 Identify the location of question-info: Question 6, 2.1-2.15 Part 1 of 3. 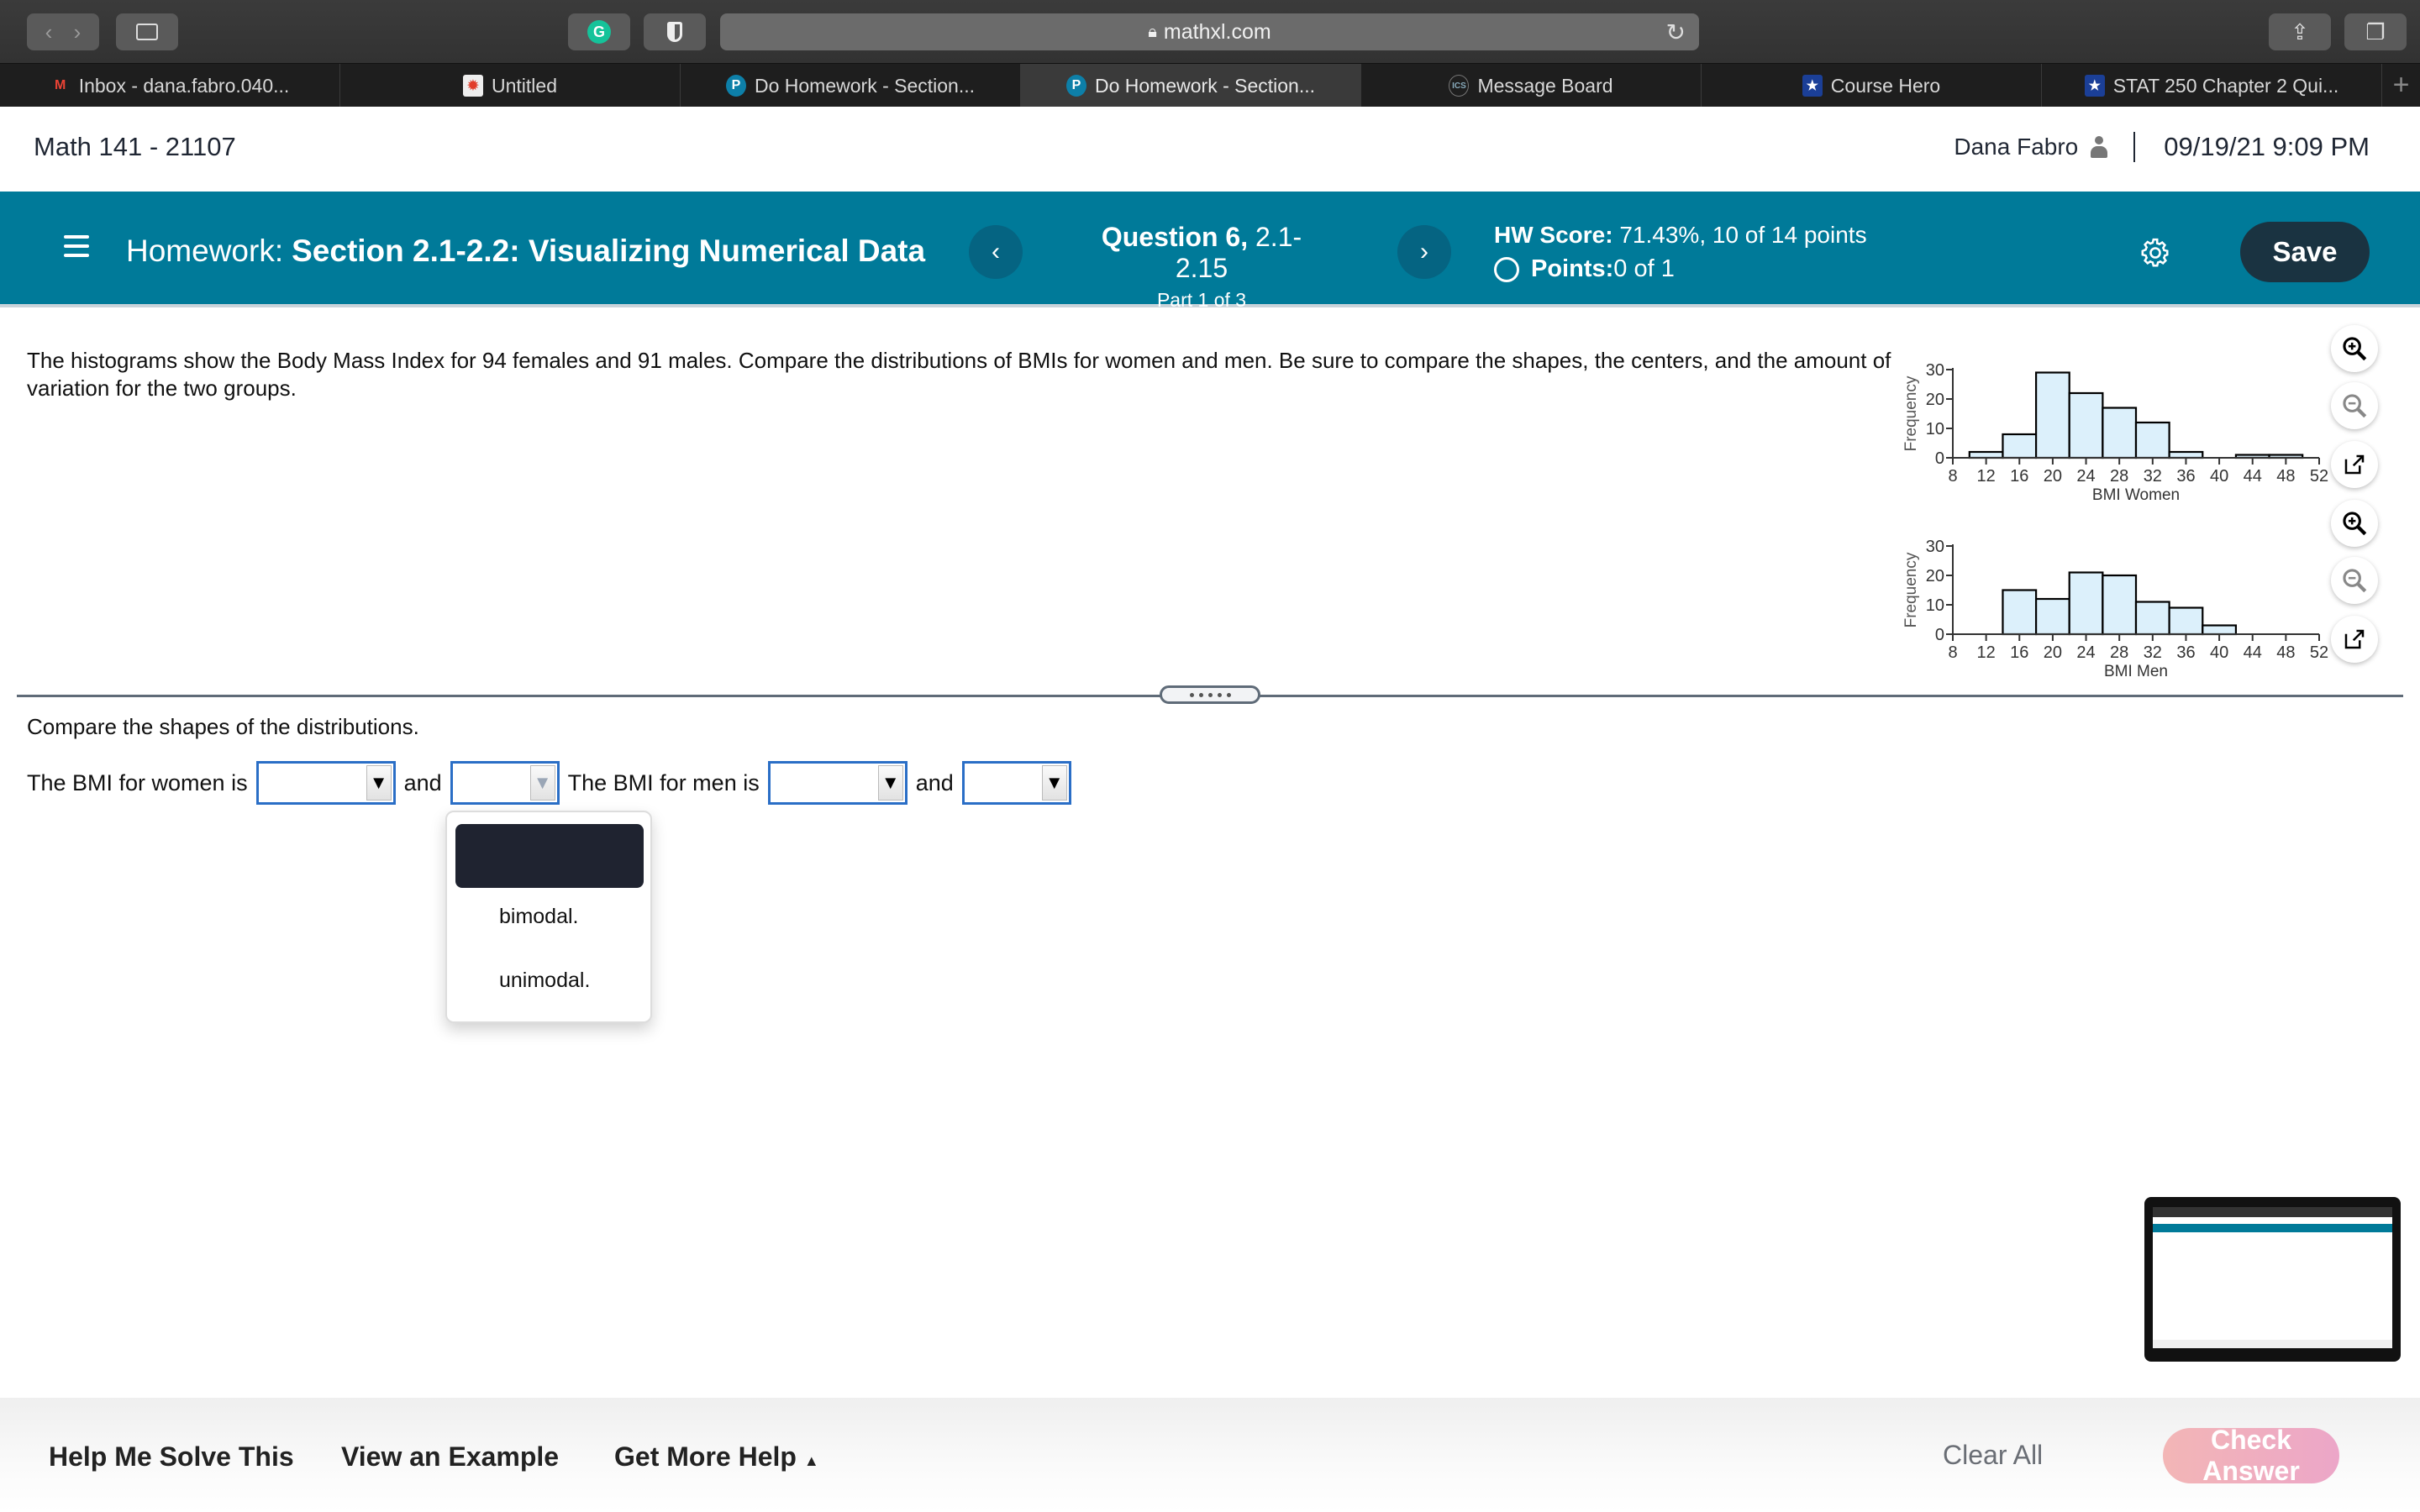
(1201, 267).